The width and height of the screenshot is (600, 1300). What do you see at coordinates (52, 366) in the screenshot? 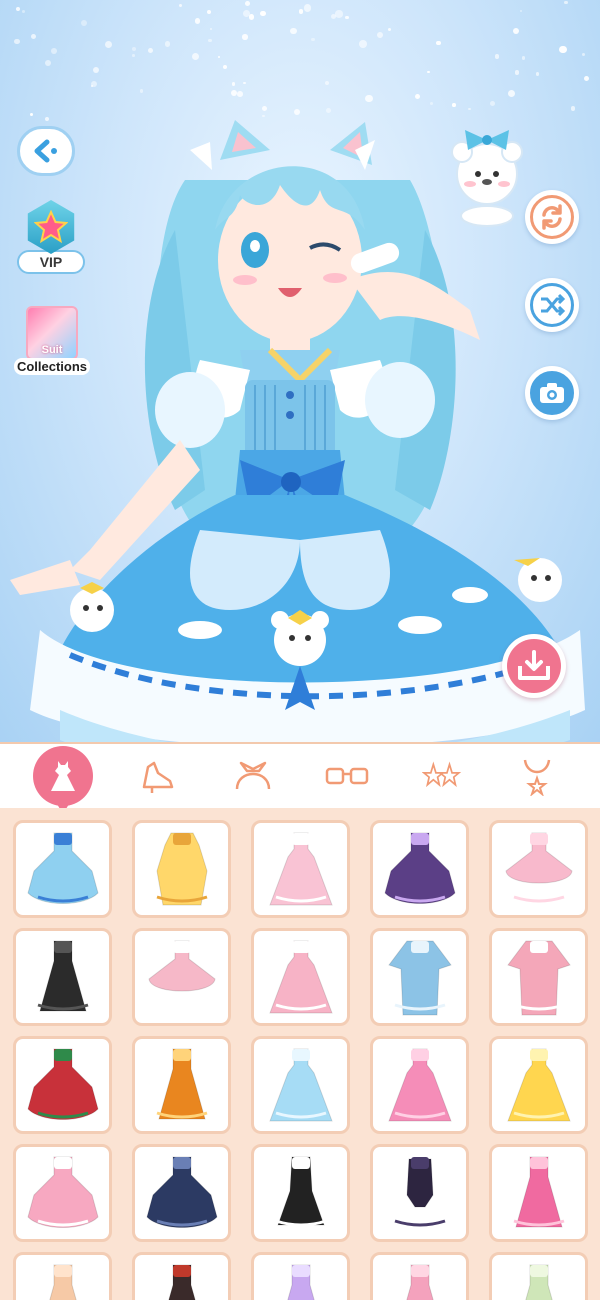
I see `collections-label: Collections` at bounding box center [52, 366].